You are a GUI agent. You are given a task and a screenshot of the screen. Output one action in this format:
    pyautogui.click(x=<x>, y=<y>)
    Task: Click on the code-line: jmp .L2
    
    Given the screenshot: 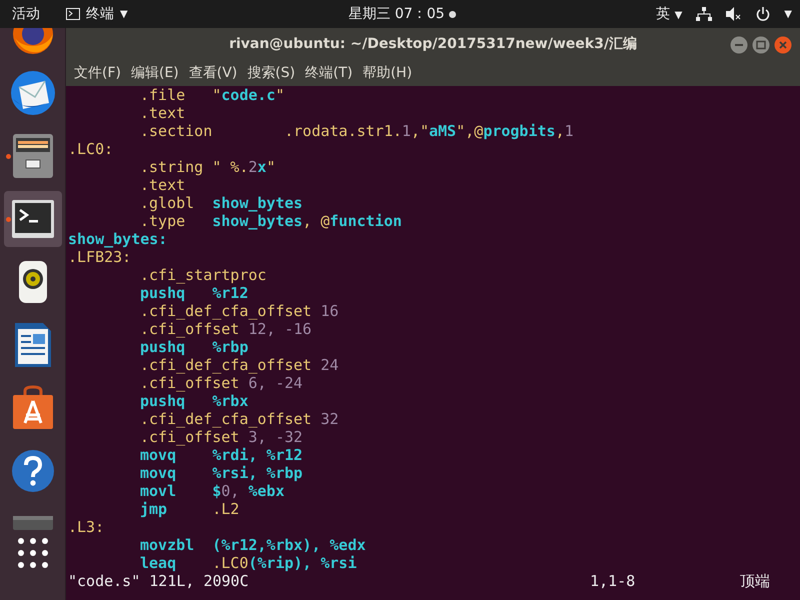 What is the action you would take?
    pyautogui.click(x=189, y=509)
    